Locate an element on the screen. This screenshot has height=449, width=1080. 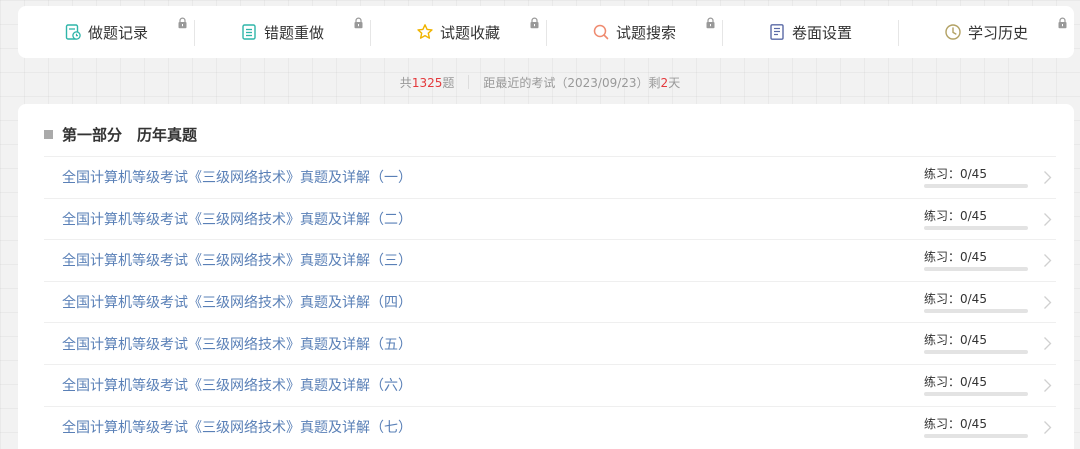
toolbar: 做题记录 错题重做 试题收藏 试题搜索 卷面设置 学习历史 is located at coordinates (546, 32).